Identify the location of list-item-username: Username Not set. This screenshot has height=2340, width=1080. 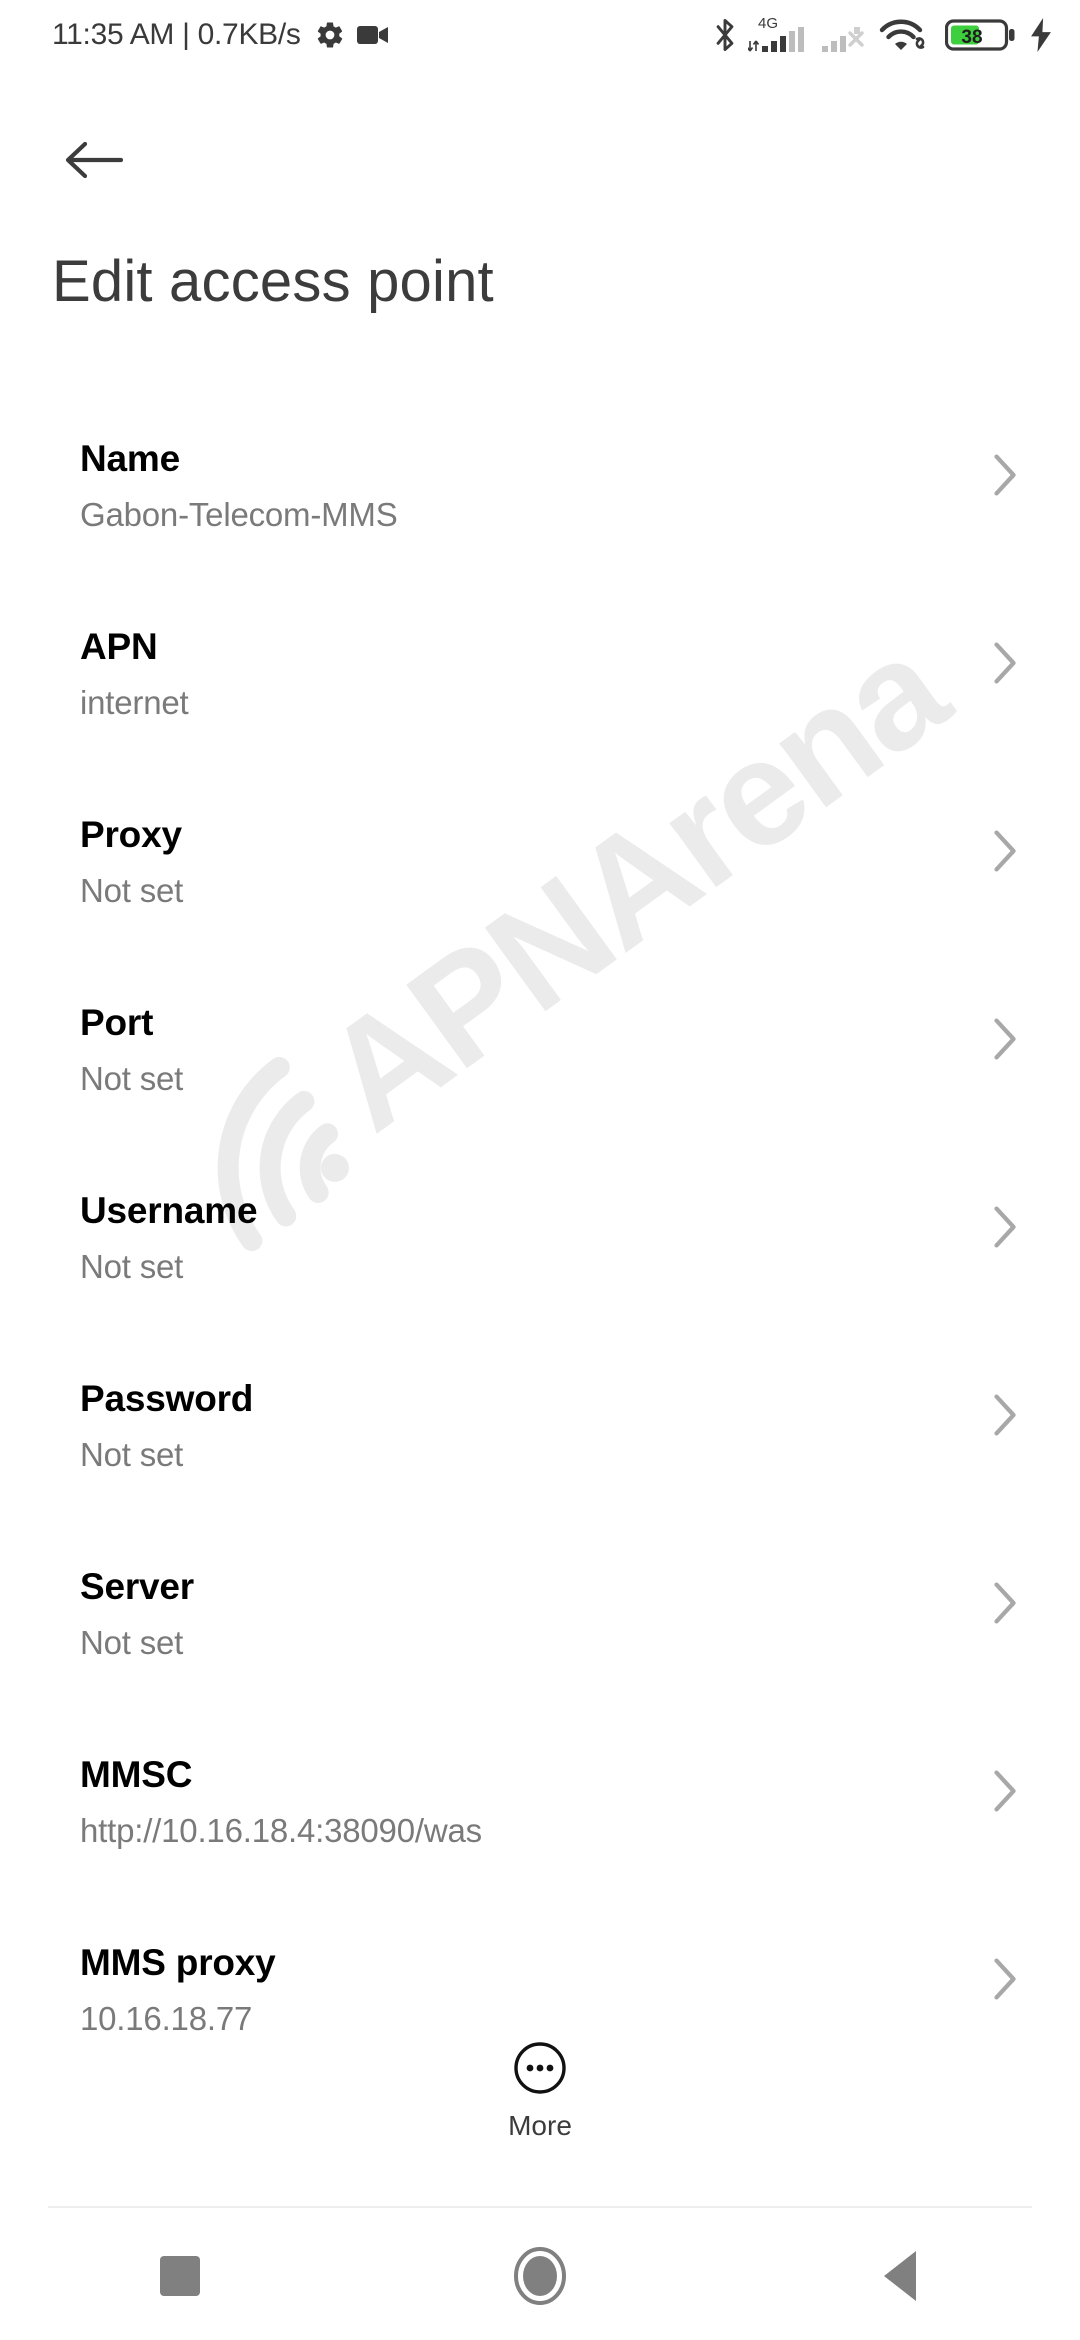
(540, 1266).